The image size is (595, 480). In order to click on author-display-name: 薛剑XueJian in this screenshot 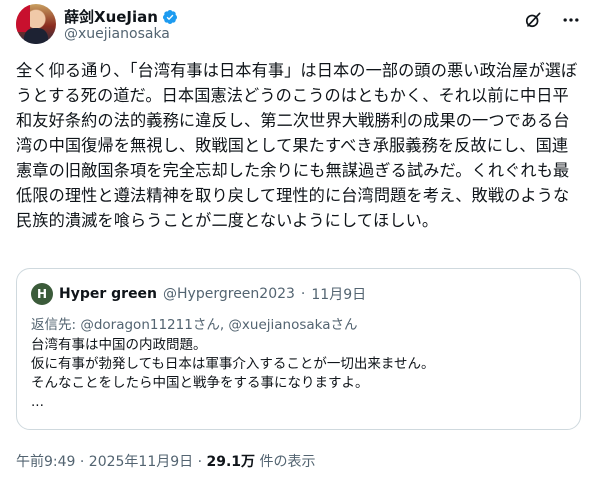, I will do `click(111, 16)`.